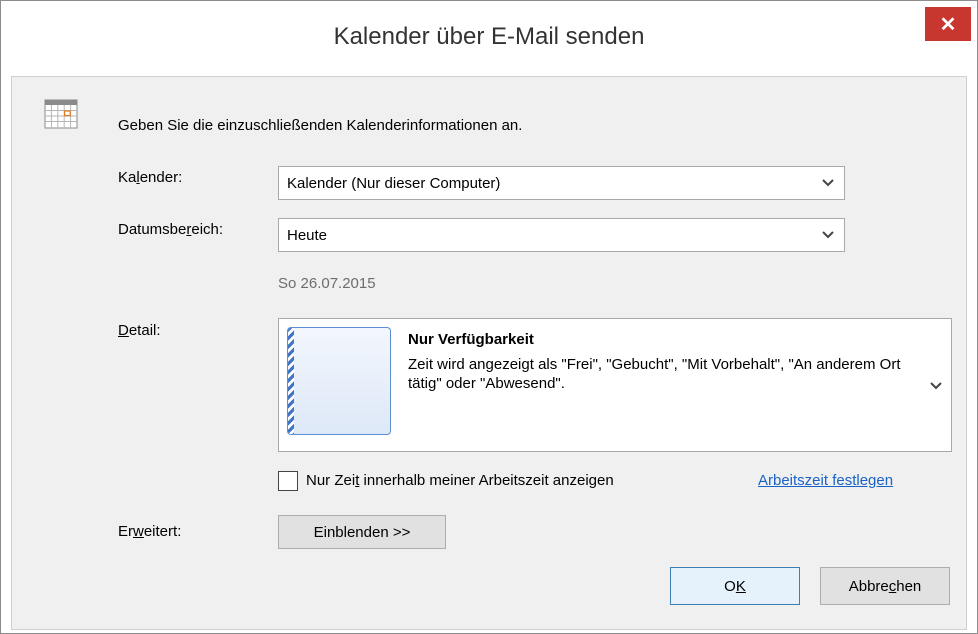 This screenshot has height=634, width=978. Describe the element at coordinates (339, 381) in the screenshot. I see `document-icon` at that location.